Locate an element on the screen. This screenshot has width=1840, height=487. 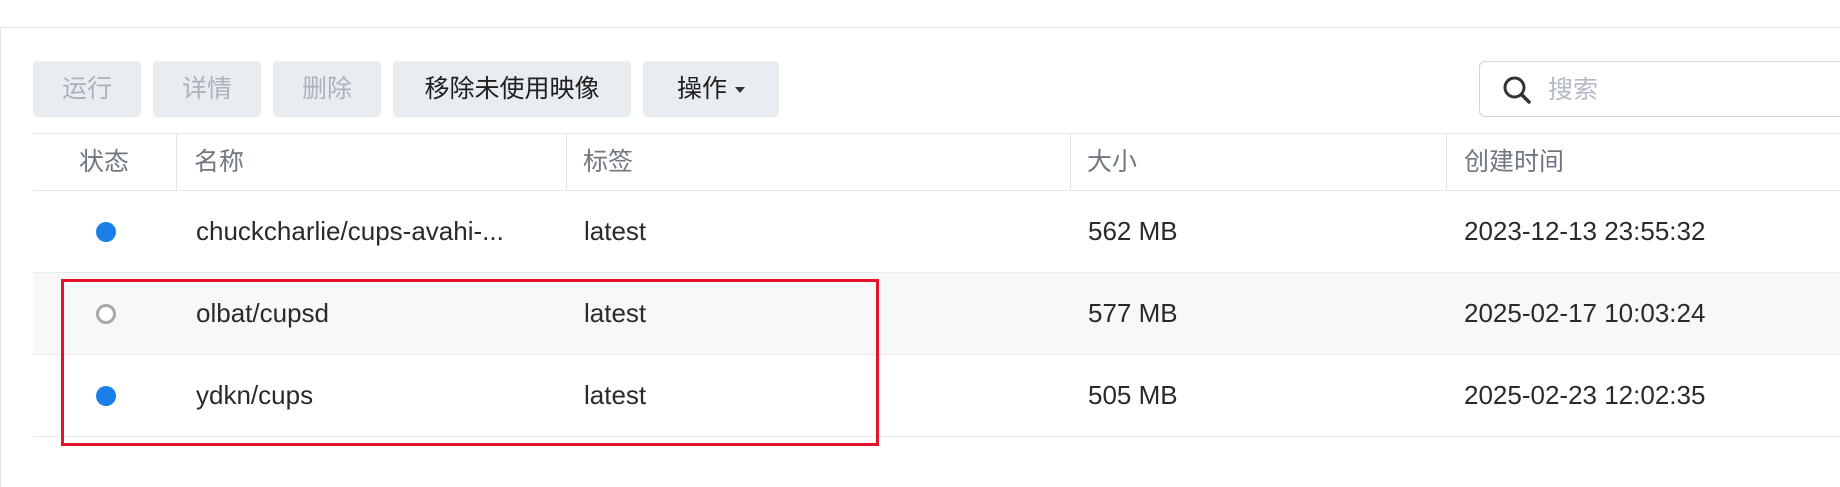
header-size: 大小 is located at coordinates (1258, 162).